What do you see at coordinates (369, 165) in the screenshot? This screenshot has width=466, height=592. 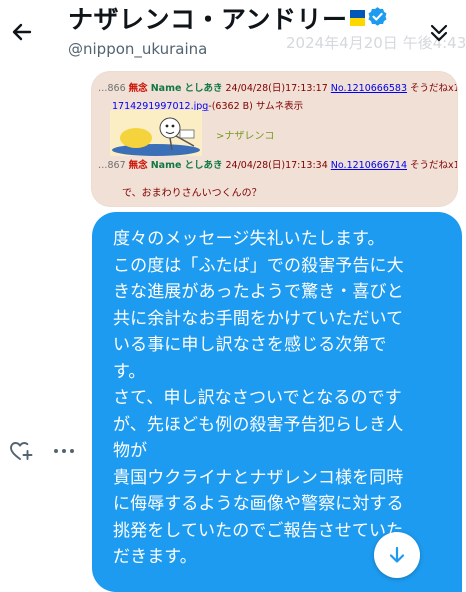 I see `post-no: No.1210666714` at bounding box center [369, 165].